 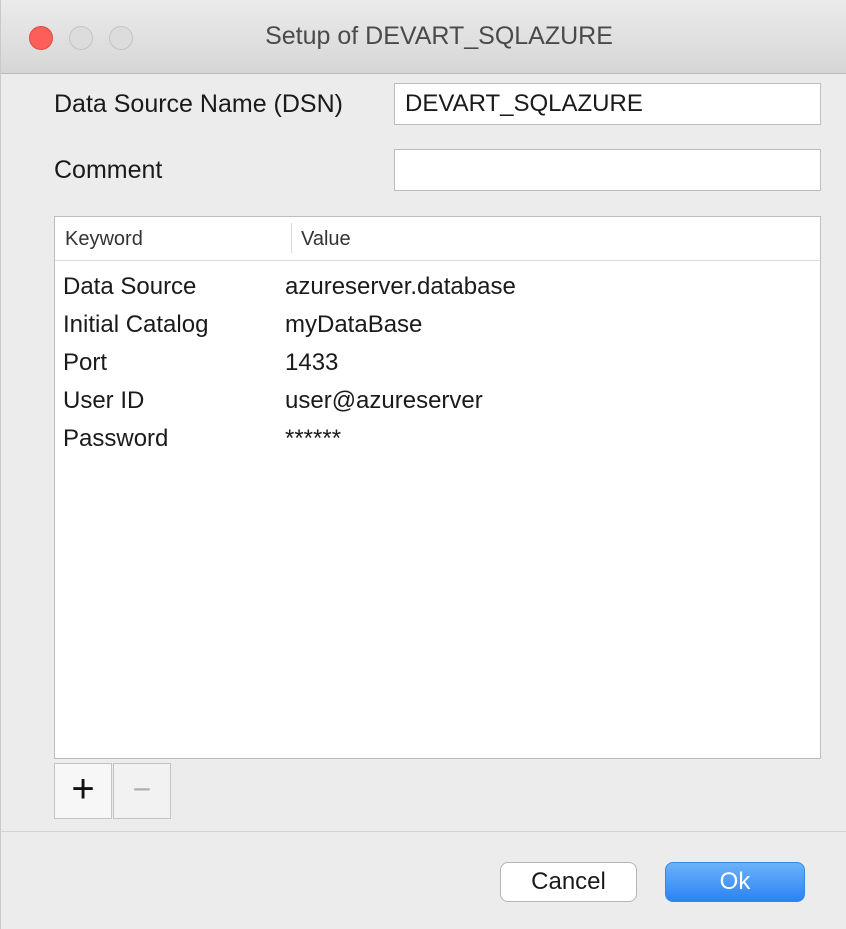 I want to click on table-row: User ID user@azureserver, so click(x=437, y=400).